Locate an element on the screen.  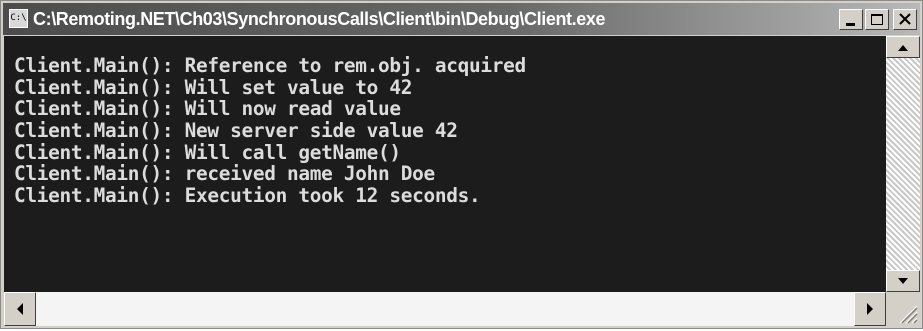
scroll-right-button is located at coordinates (870, 309).